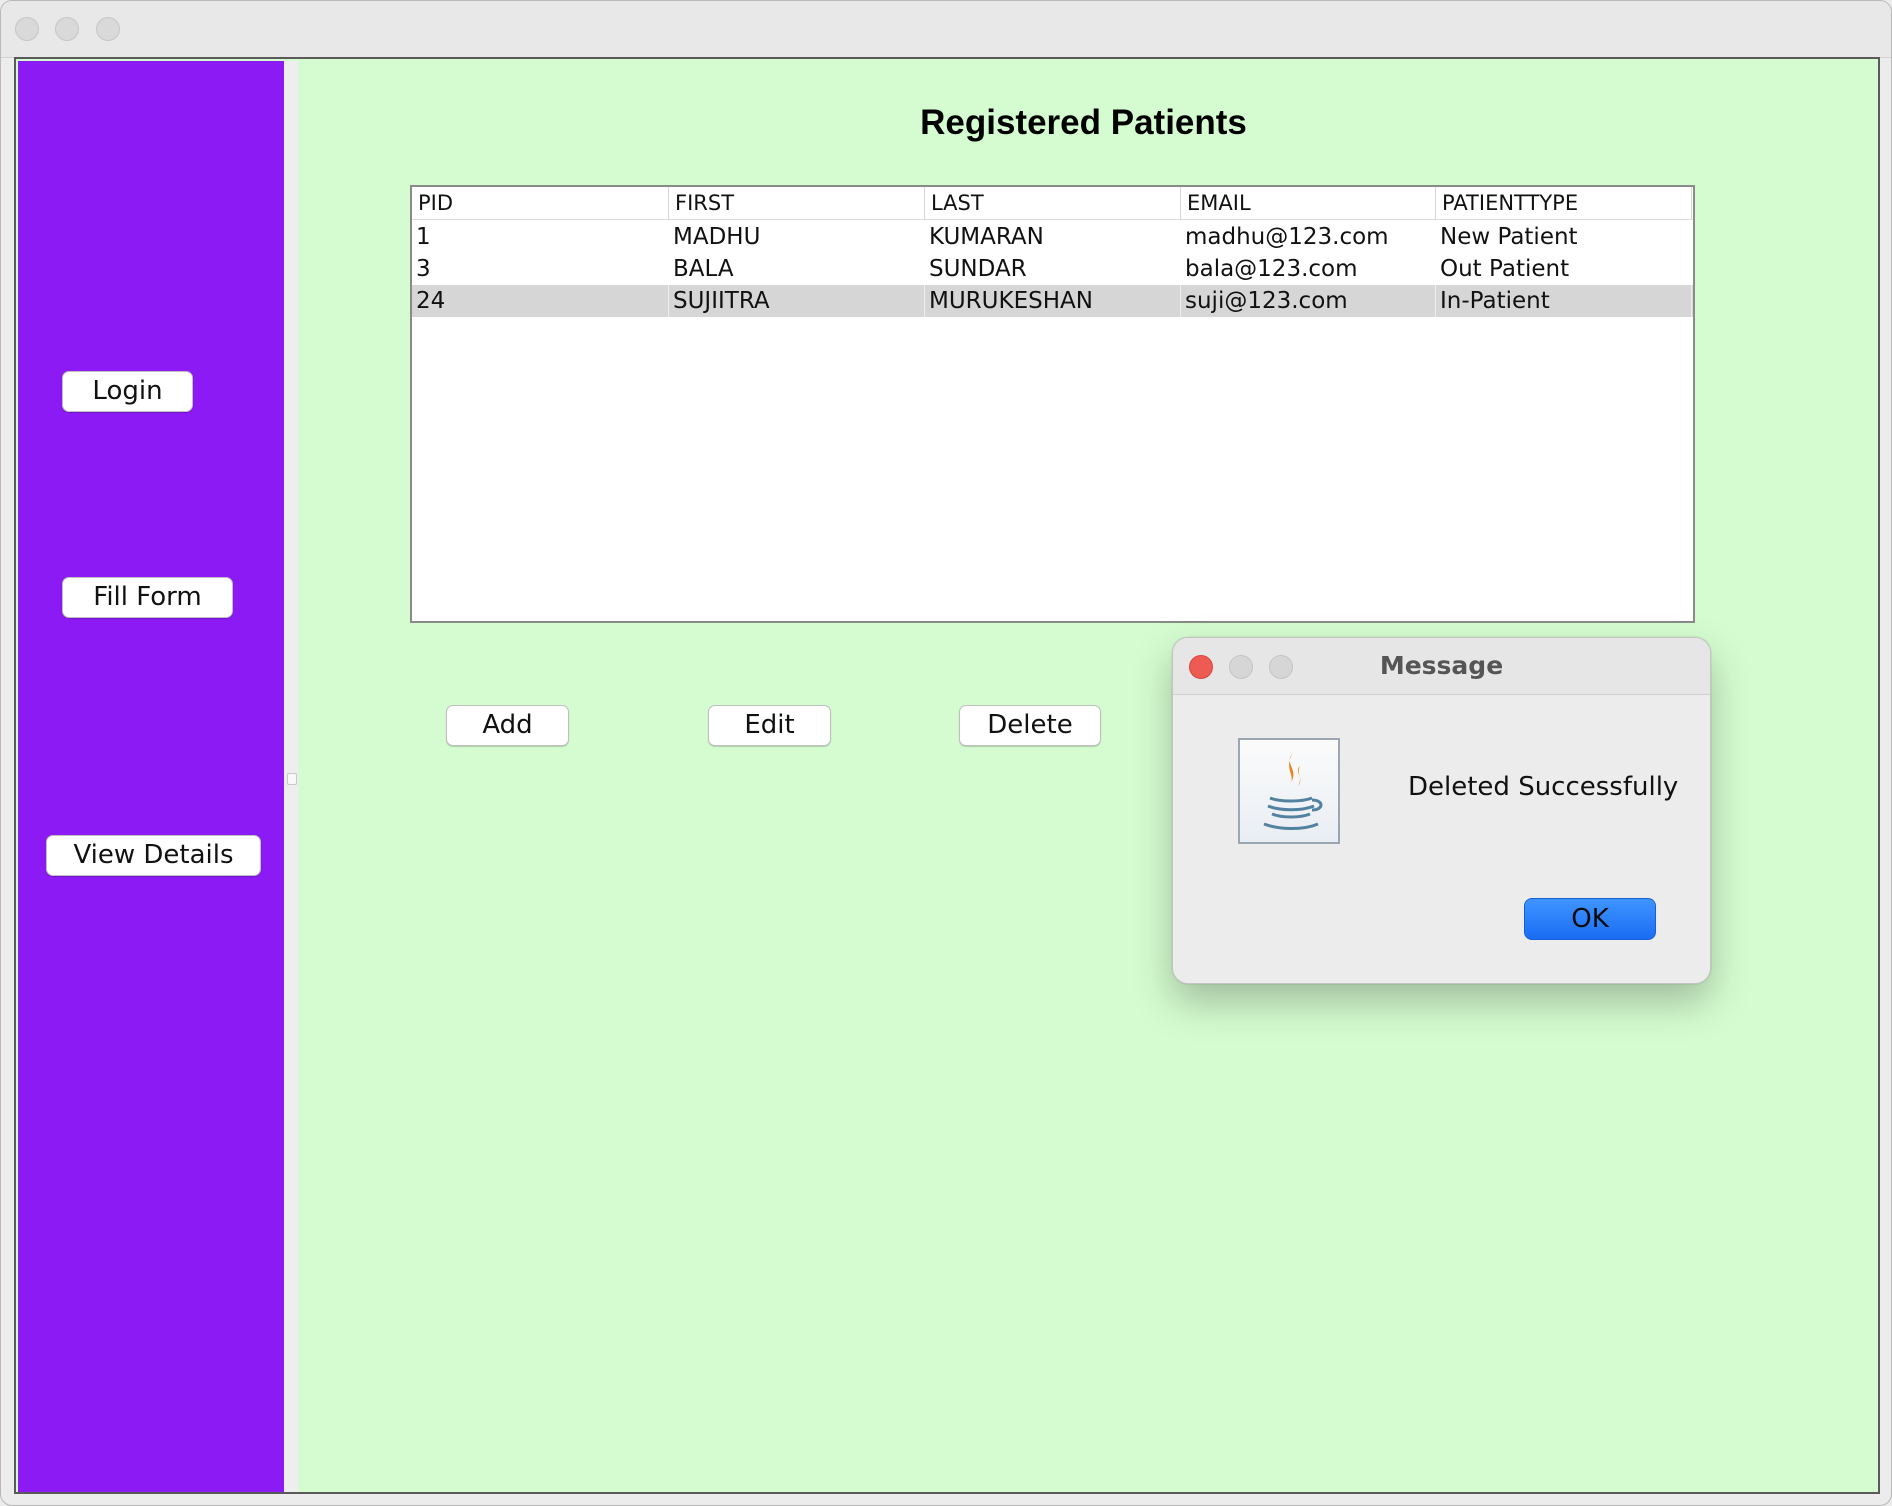 This screenshot has height=1506, width=1892. What do you see at coordinates (1564, 203) in the screenshot?
I see `column-header-patienttype: PATIENTTYPE` at bounding box center [1564, 203].